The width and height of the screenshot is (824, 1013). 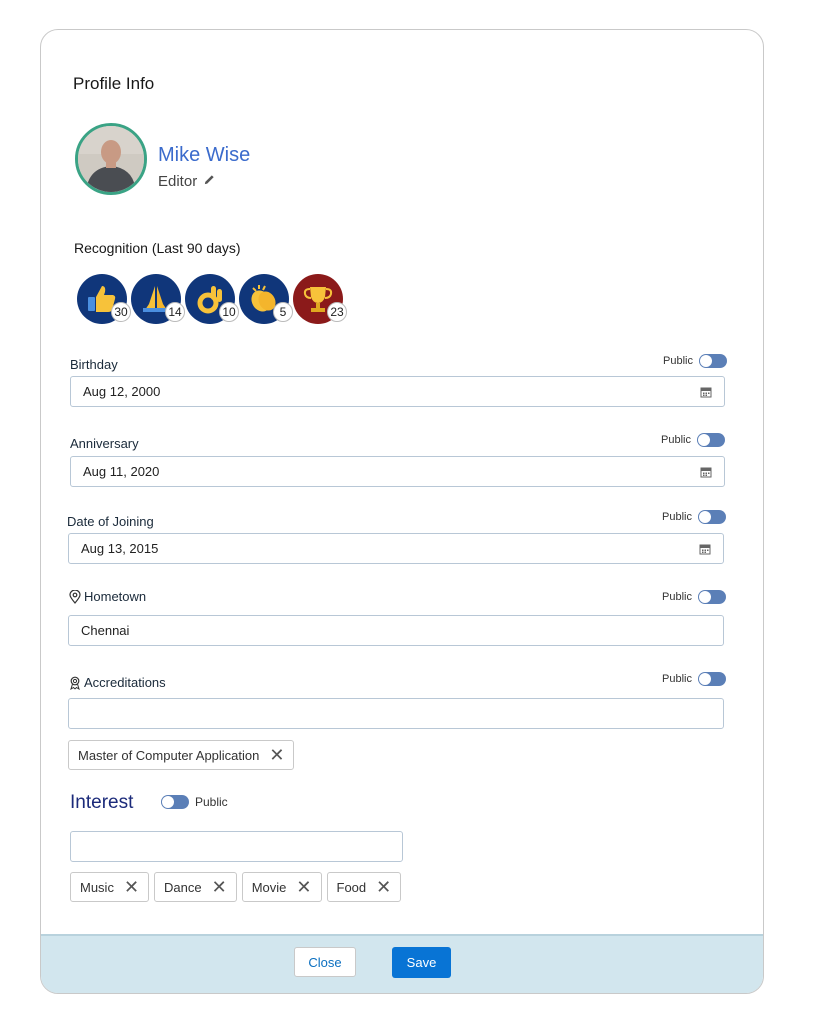 What do you see at coordinates (169, 755) in the screenshot?
I see `tag-label: Master of Computer Application` at bounding box center [169, 755].